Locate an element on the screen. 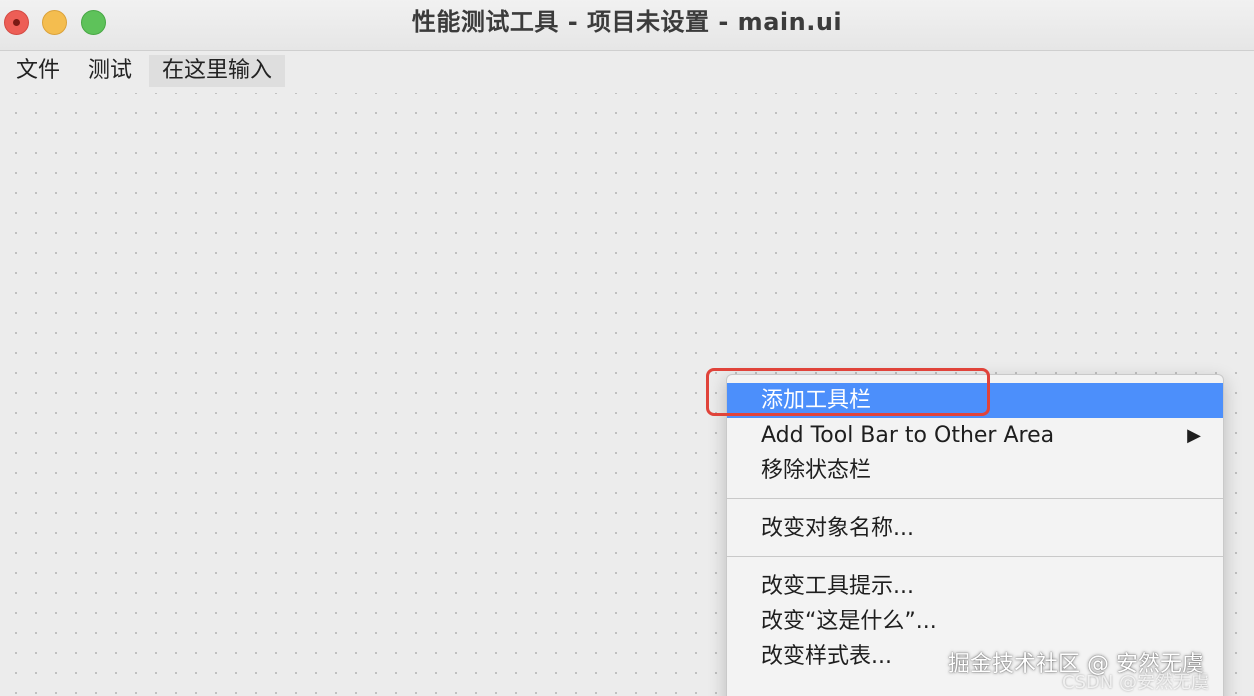 The image size is (1254, 696). menu-bar: 文件 测试 在这里输入 is located at coordinates (627, 72).